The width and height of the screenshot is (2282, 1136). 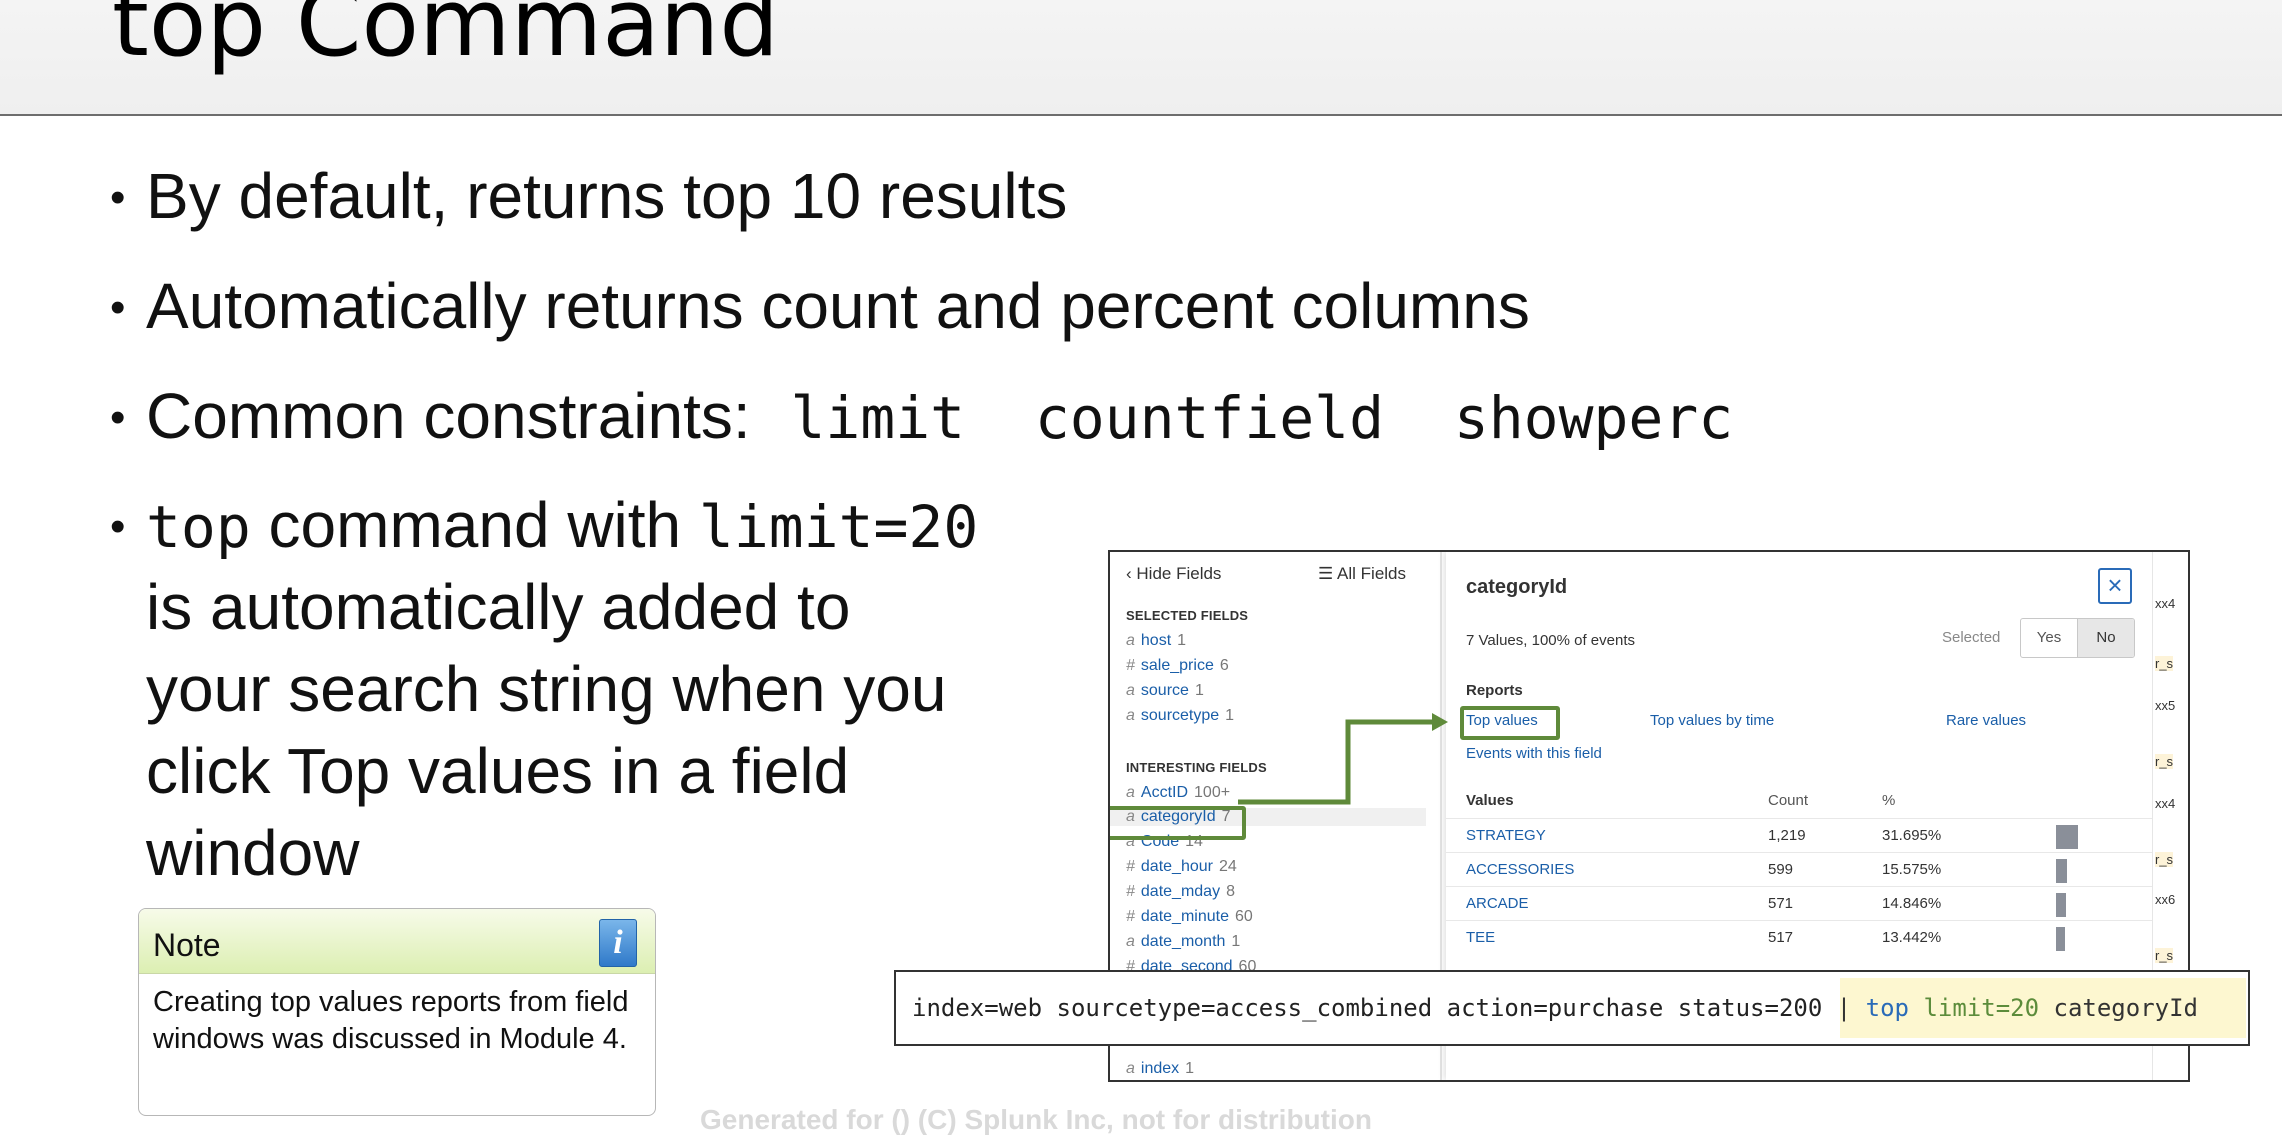 What do you see at coordinates (1912, 937) in the screenshot?
I see `percent-cell: 13.442%` at bounding box center [1912, 937].